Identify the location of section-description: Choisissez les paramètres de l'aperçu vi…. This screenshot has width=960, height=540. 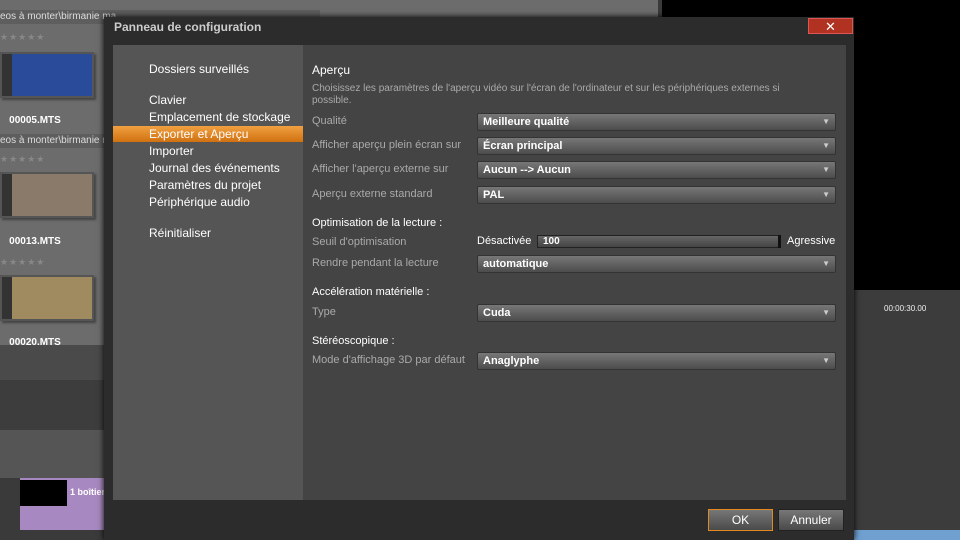
(546, 94).